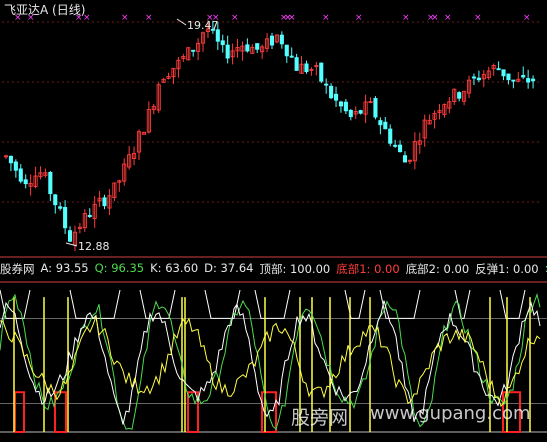 The height and width of the screenshot is (442, 547). Describe the element at coordinates (229, 268) in the screenshot. I see `indicator-d-value: D: 37.64` at that location.